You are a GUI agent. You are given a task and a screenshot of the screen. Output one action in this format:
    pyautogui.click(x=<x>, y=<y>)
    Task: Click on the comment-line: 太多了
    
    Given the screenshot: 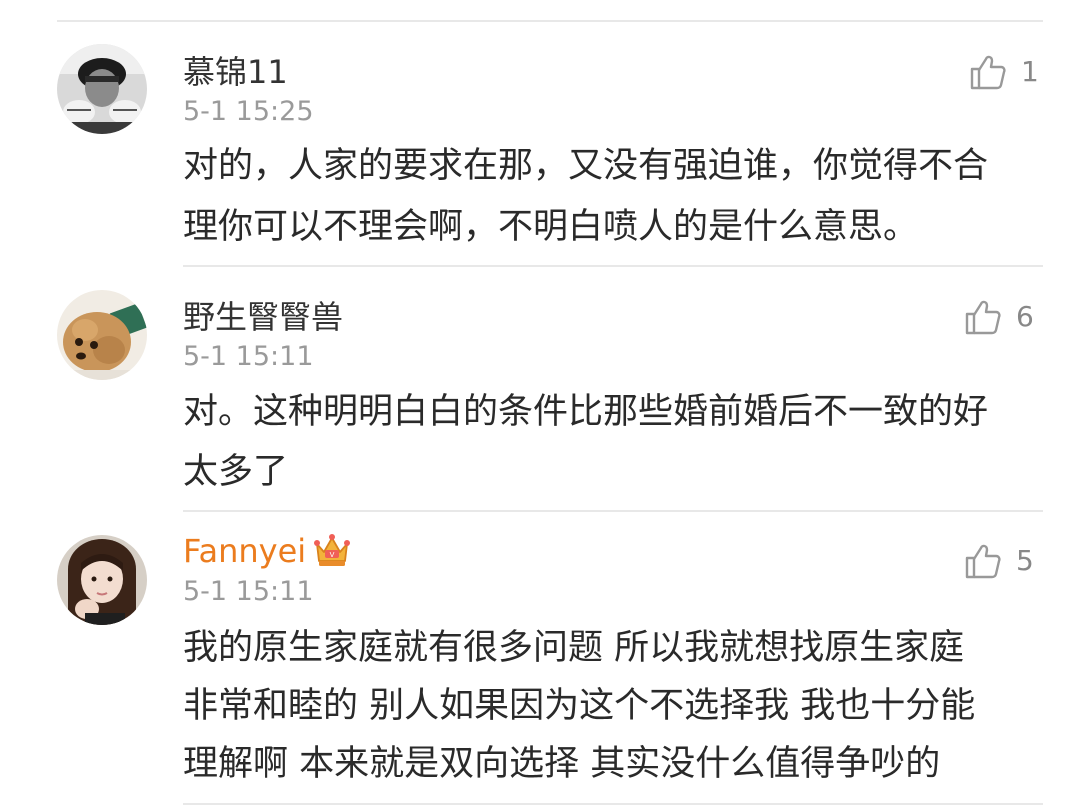 What is the action you would take?
    pyautogui.click(x=236, y=472)
    